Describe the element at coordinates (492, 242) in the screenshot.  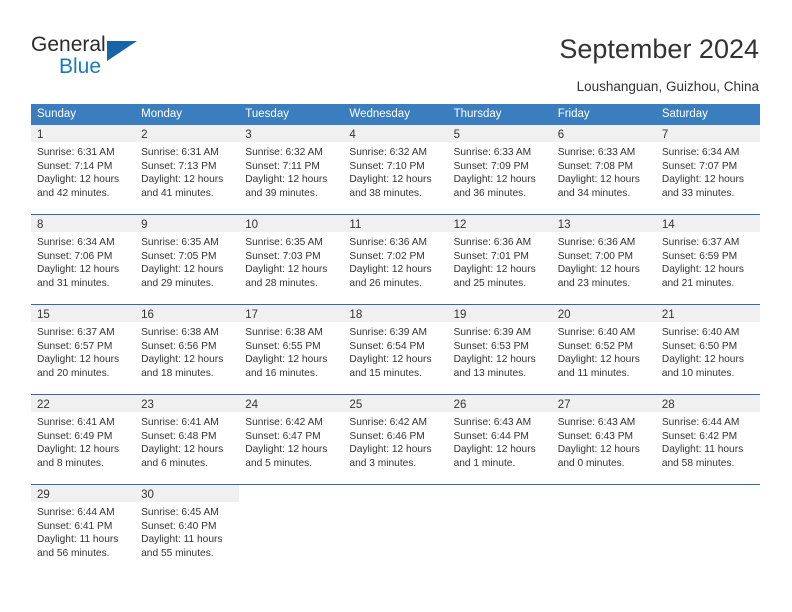
I see `sunrise-text: Sunrise: 6:36 AM` at that location.